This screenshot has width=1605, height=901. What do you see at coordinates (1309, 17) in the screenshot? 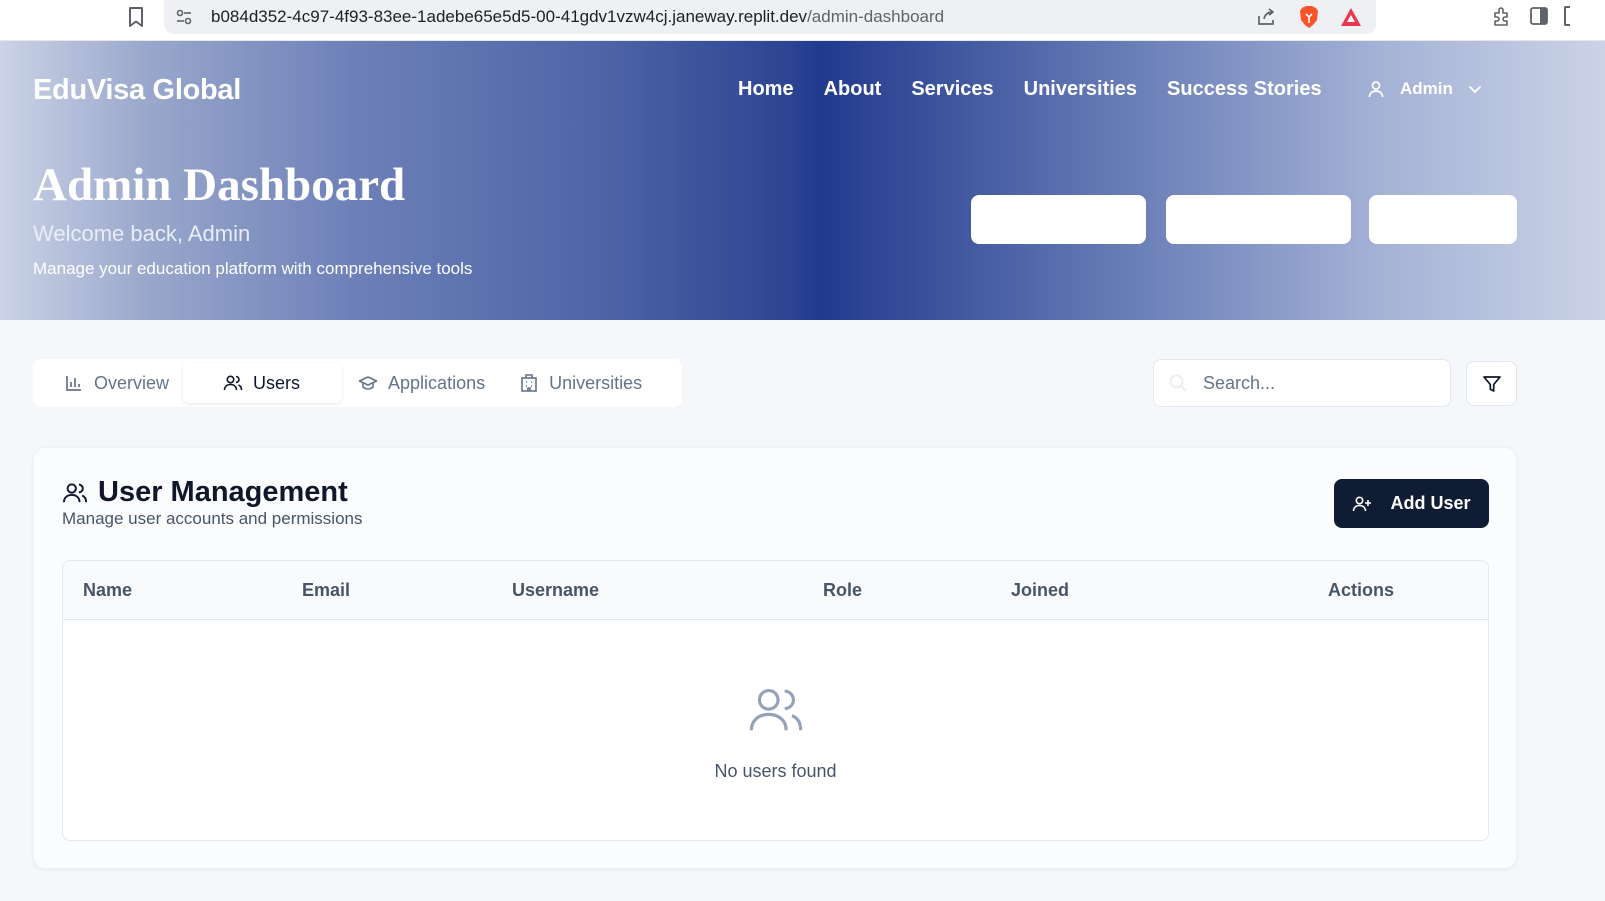
I see `brave-shield-icon` at bounding box center [1309, 17].